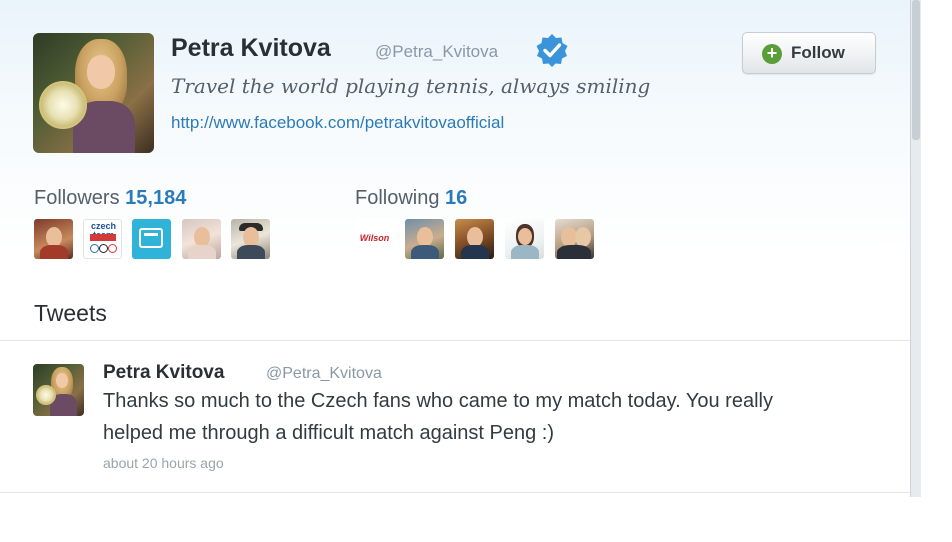 The width and height of the screenshot is (952, 542). Describe the element at coordinates (915, 248) in the screenshot. I see `scrollbar` at that location.